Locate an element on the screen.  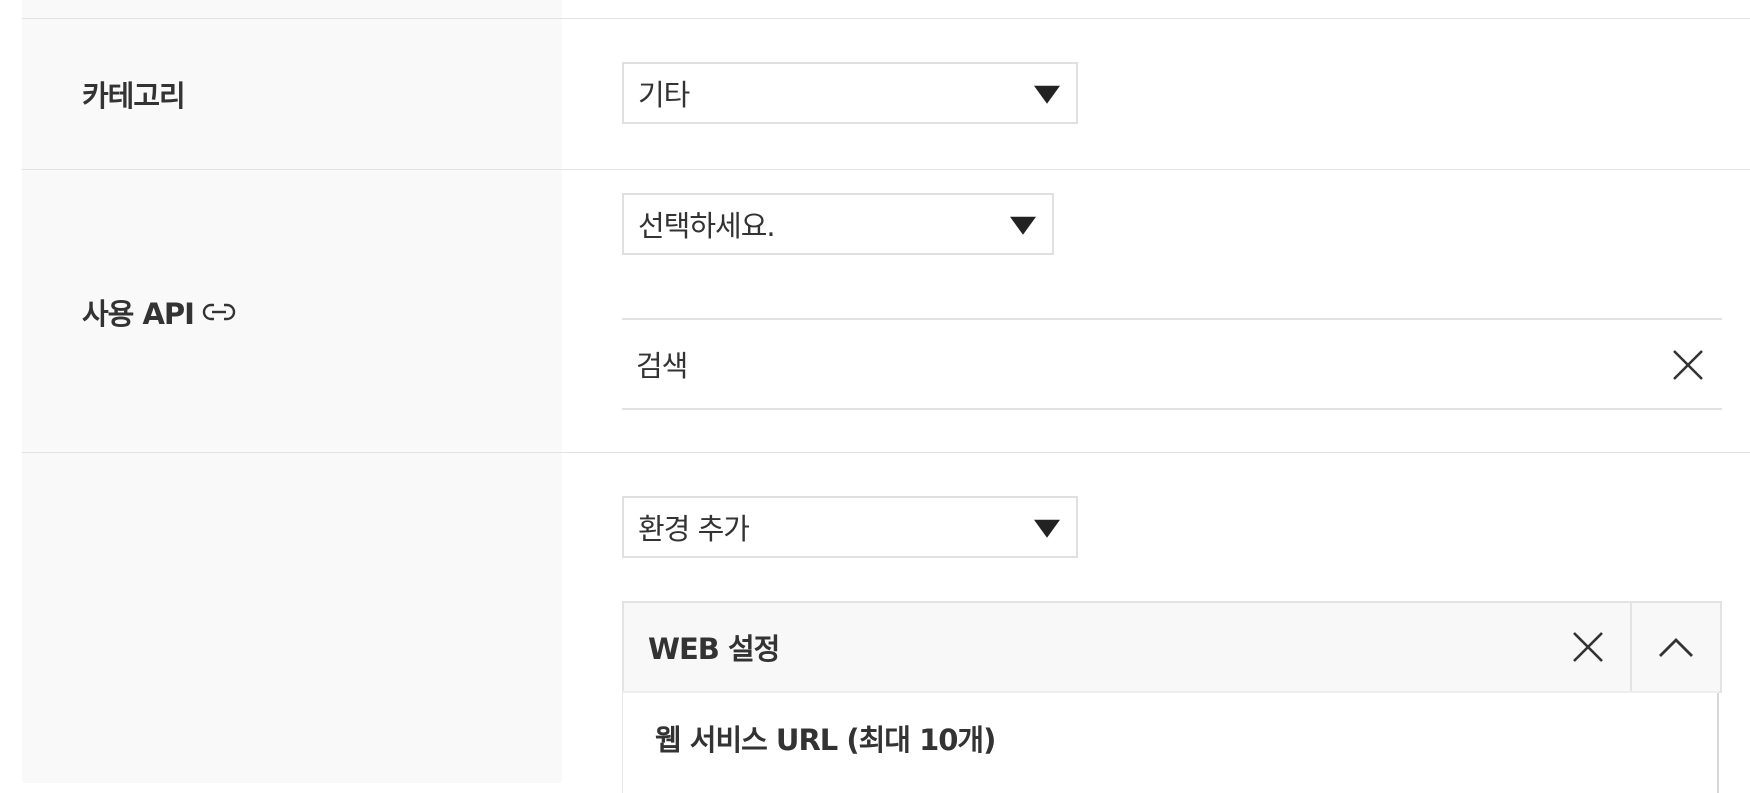
web-settings-title: WEB 설정 is located at coordinates (714, 649).